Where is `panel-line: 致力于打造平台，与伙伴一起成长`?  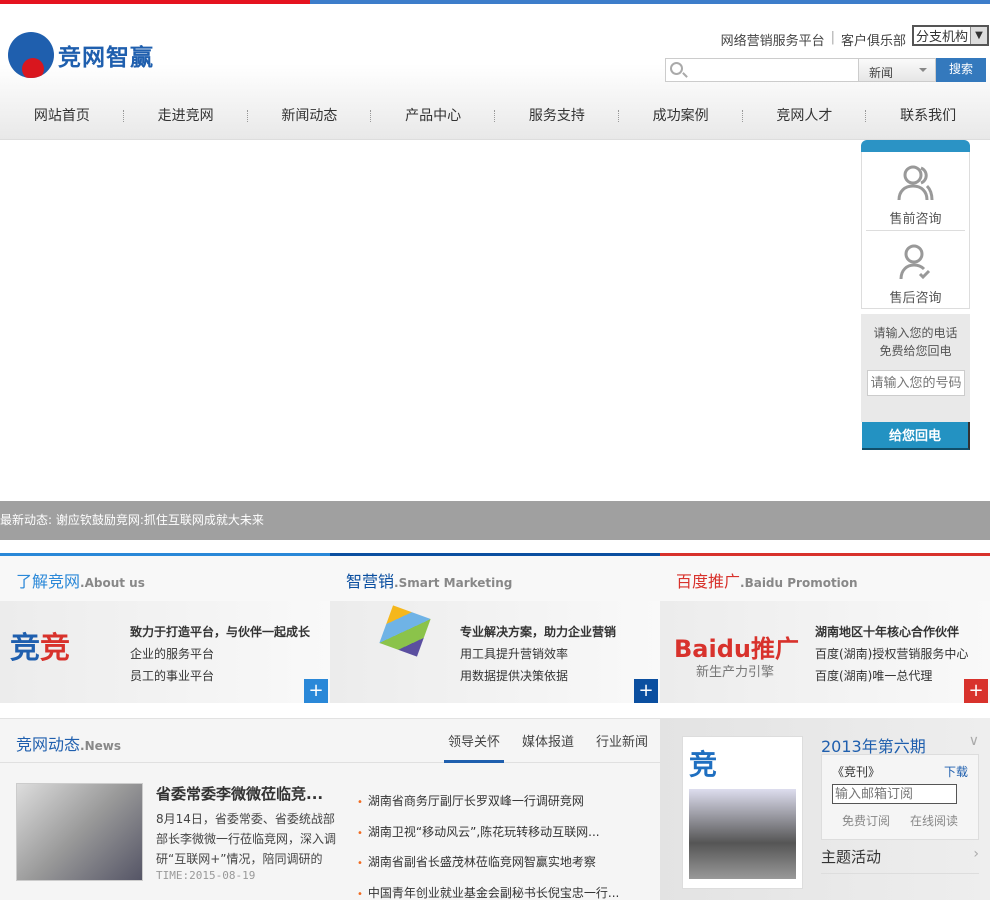
panel-line: 致力于打造平台，与伙伴一起成长 is located at coordinates (220, 632).